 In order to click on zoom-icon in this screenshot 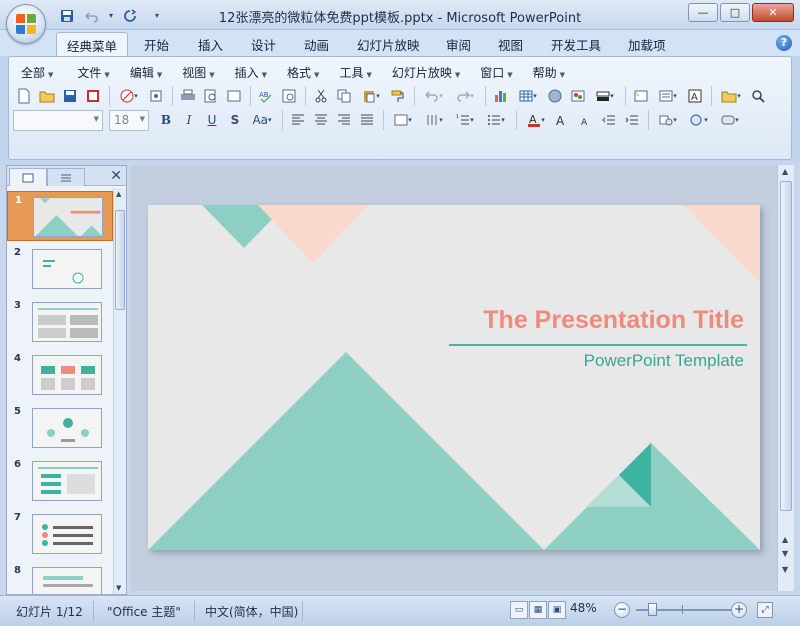, I will do `click(758, 96)`.